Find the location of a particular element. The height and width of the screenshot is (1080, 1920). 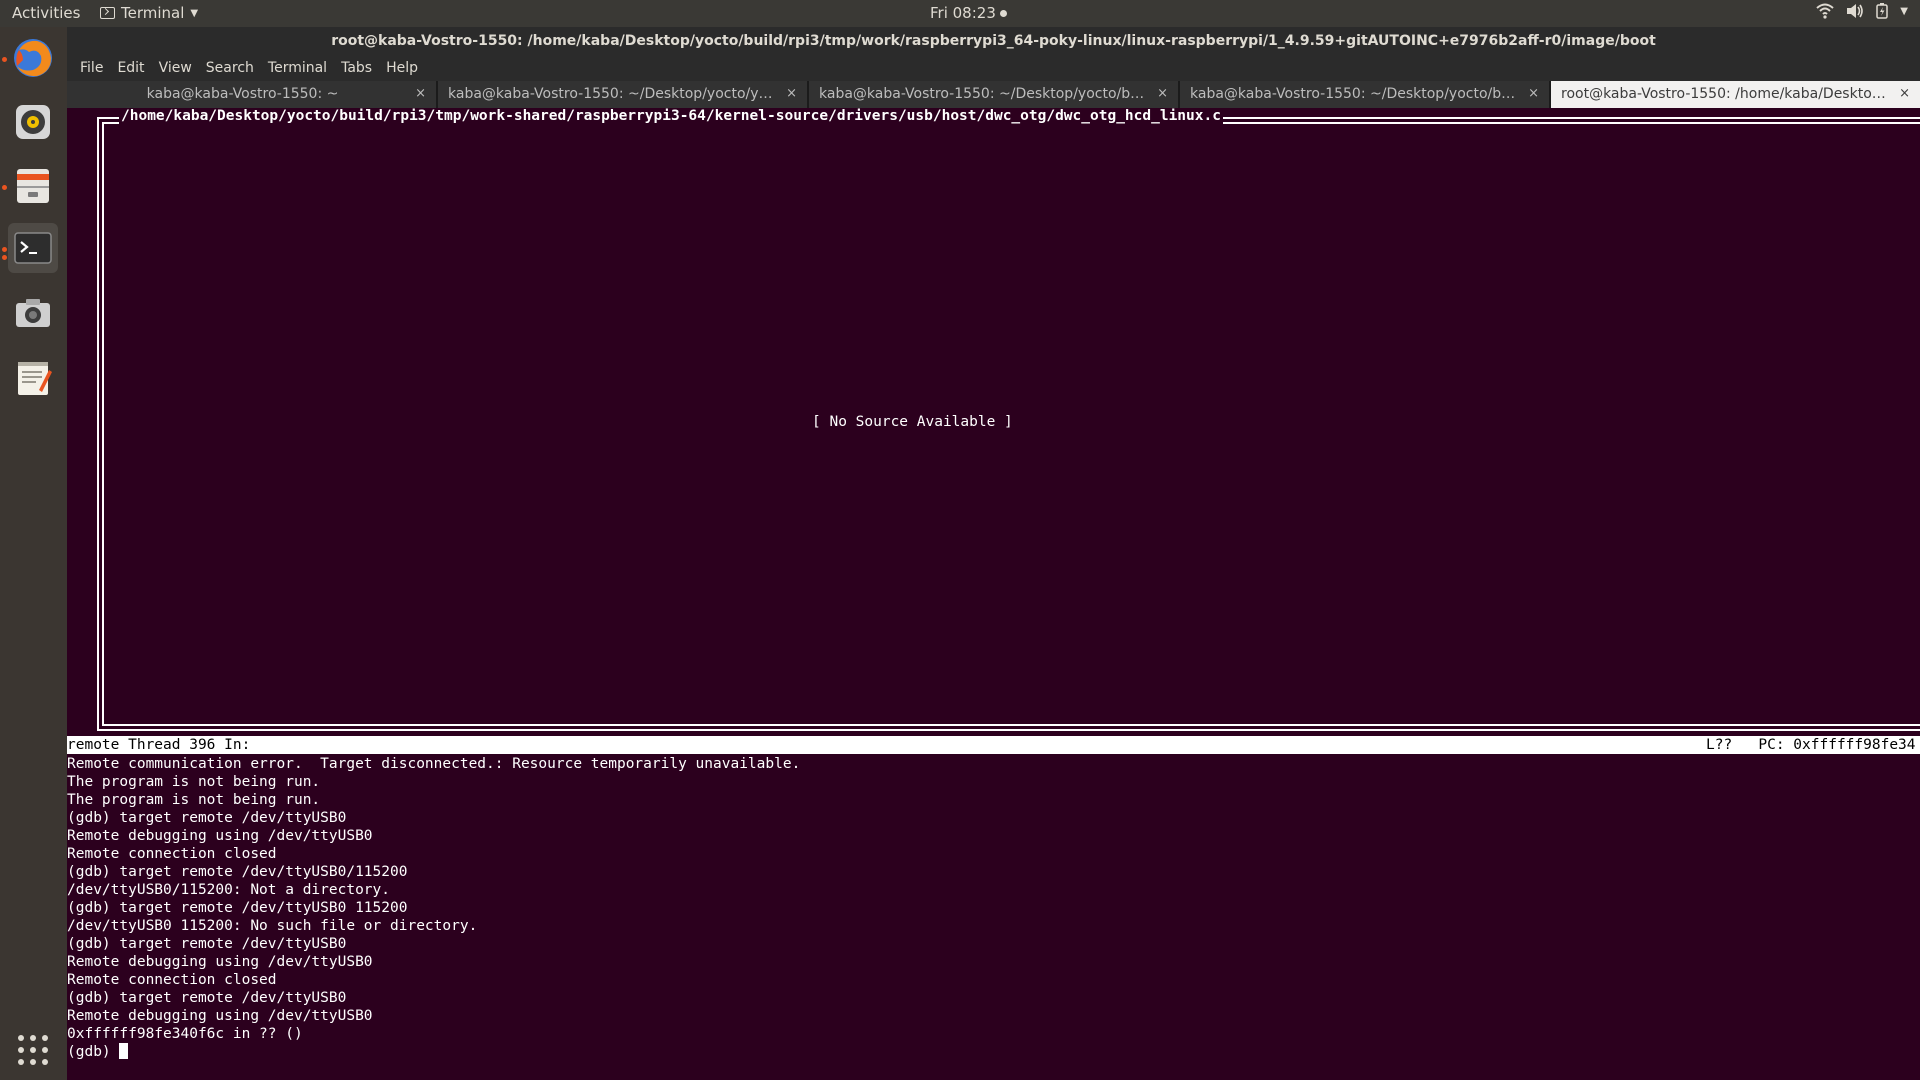

status-thread: remote Thread 396 In: is located at coordinates (159, 745).